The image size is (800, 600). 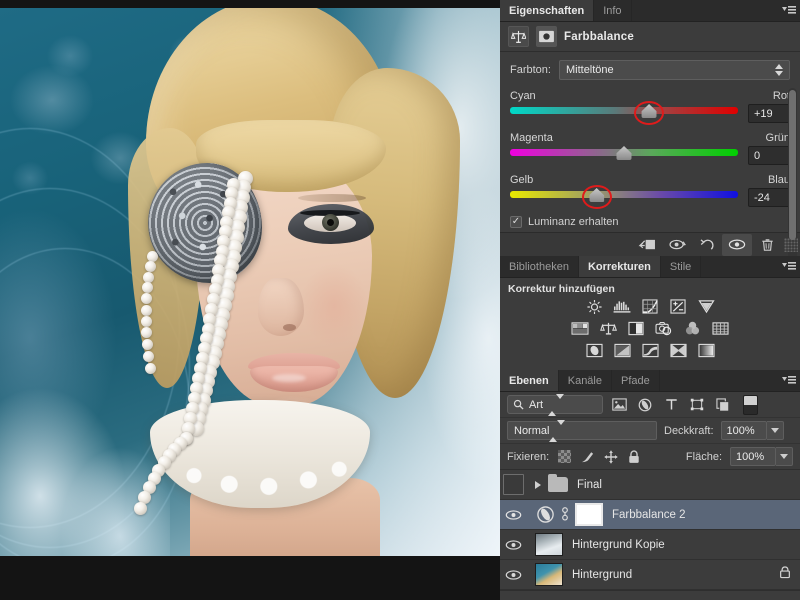 I want to click on curves-icon, so click(x=650, y=306).